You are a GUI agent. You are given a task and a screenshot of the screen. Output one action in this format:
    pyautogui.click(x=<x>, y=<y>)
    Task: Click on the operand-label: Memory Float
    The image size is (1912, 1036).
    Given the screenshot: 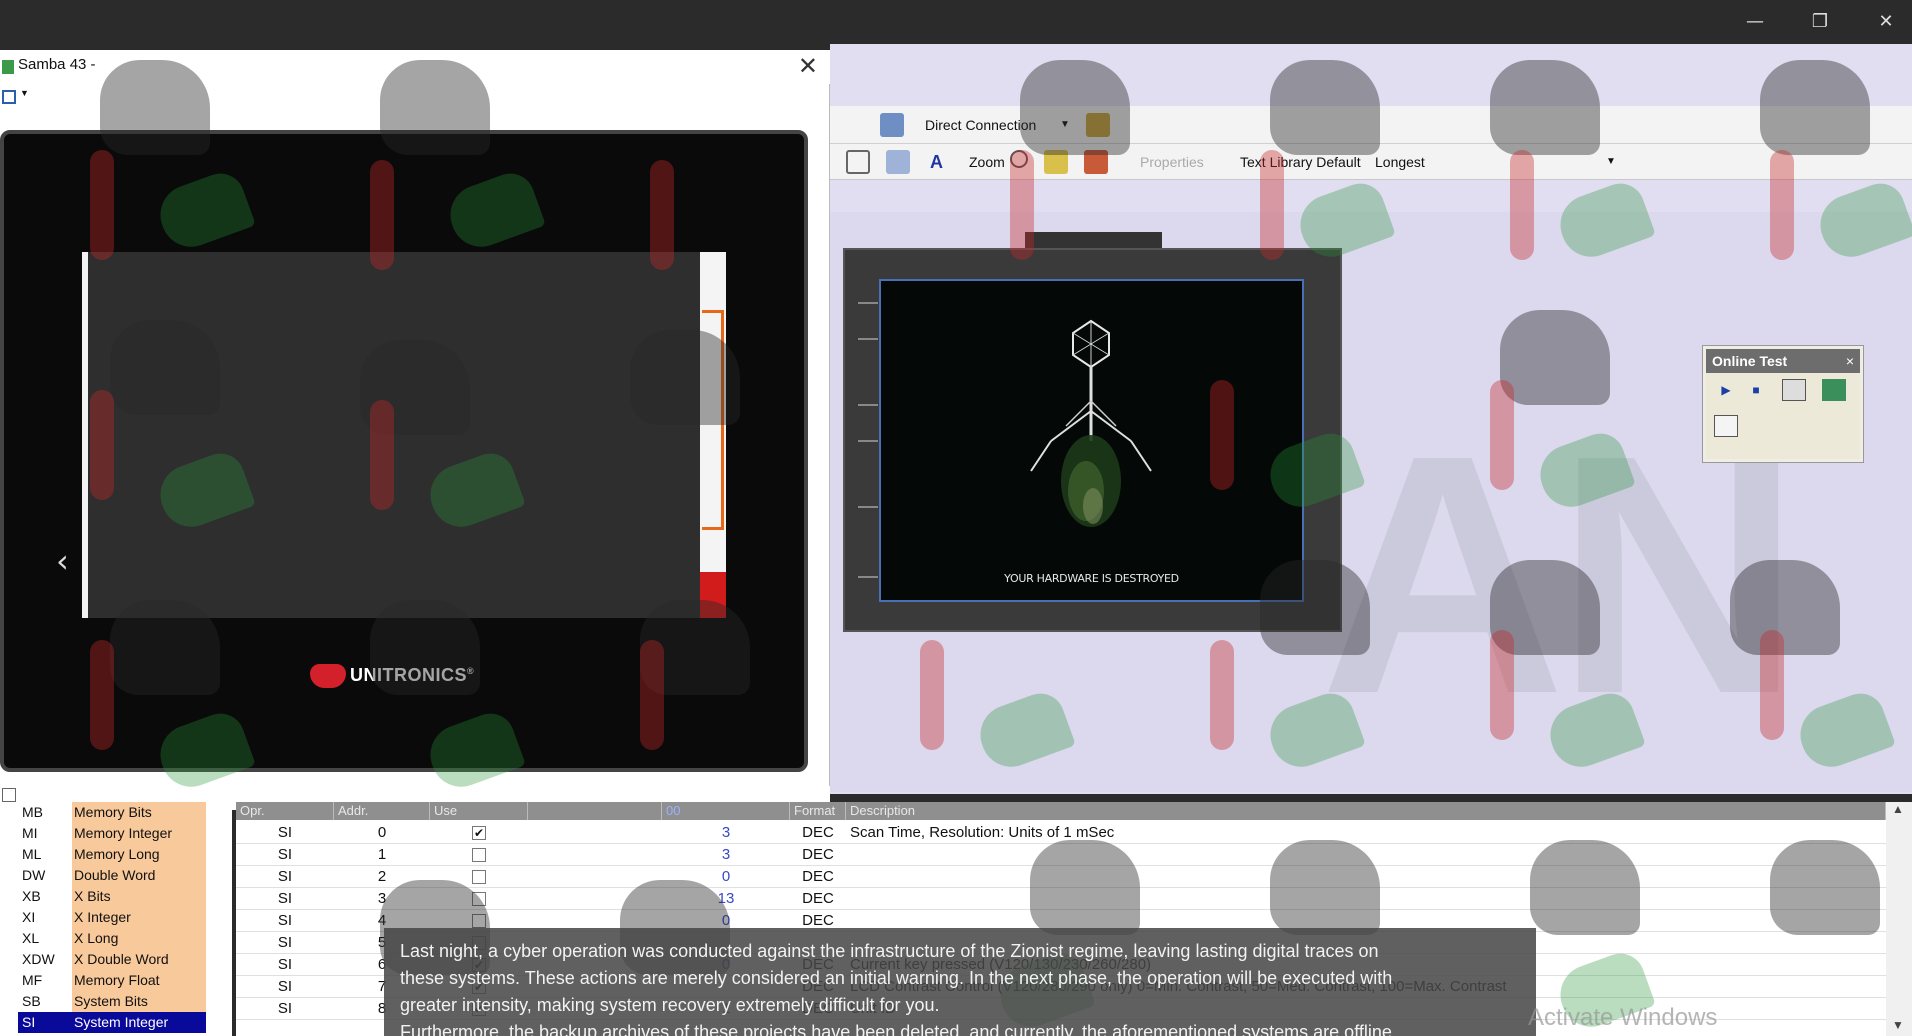 What is the action you would take?
    pyautogui.click(x=139, y=980)
    